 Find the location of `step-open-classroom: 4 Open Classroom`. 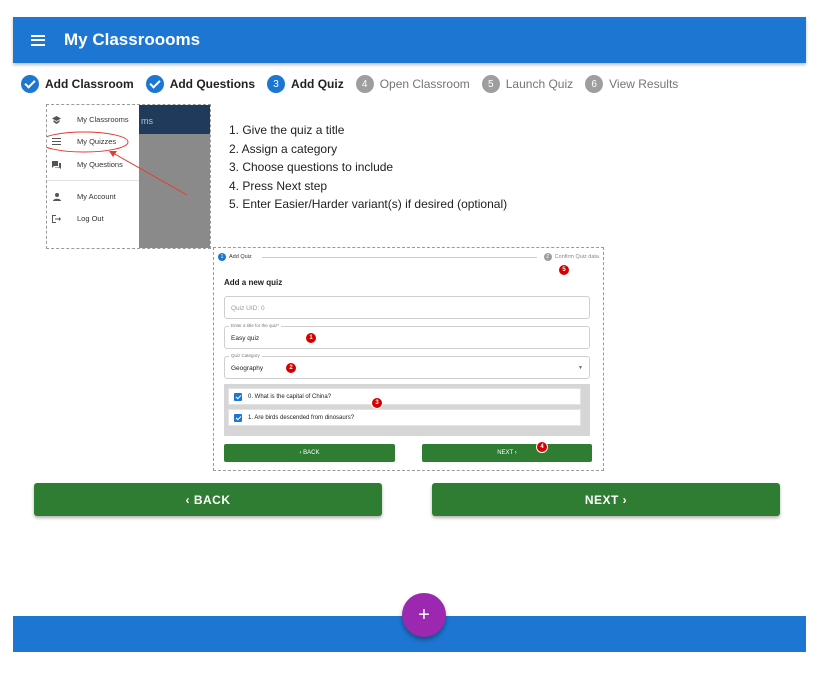

step-open-classroom: 4 Open Classroom is located at coordinates (412, 84).